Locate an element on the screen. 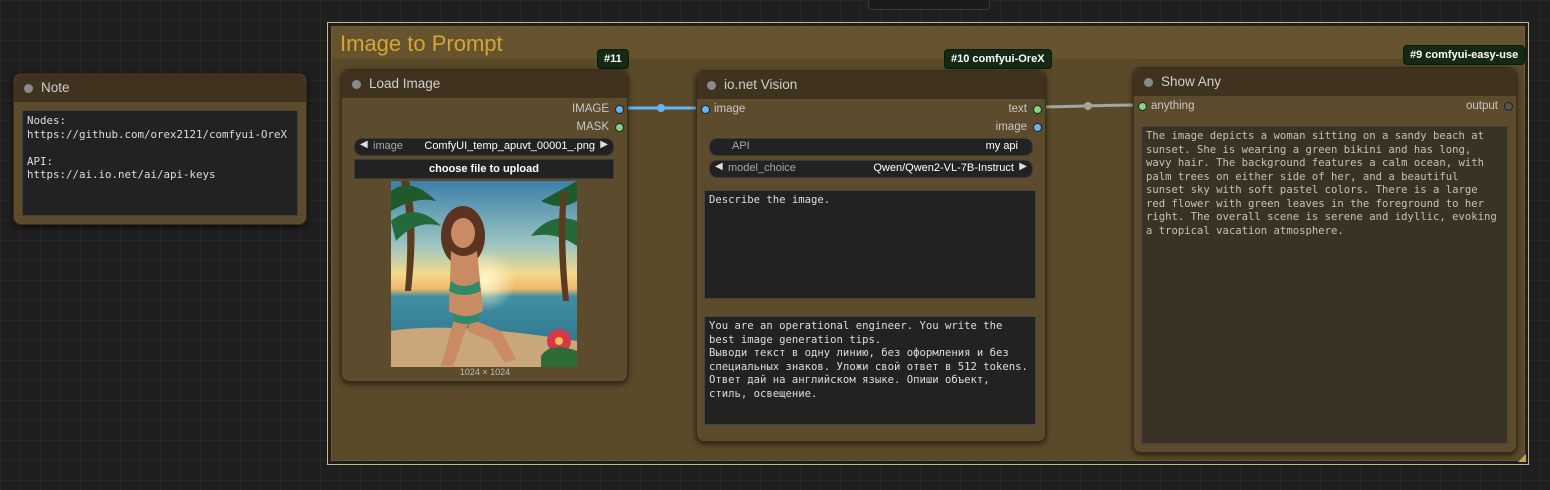 This screenshot has width=1550, height=490. image-combo: ◀ image ComfyUI_temp_apuvt_00001_.png ▶ is located at coordinates (484, 147).